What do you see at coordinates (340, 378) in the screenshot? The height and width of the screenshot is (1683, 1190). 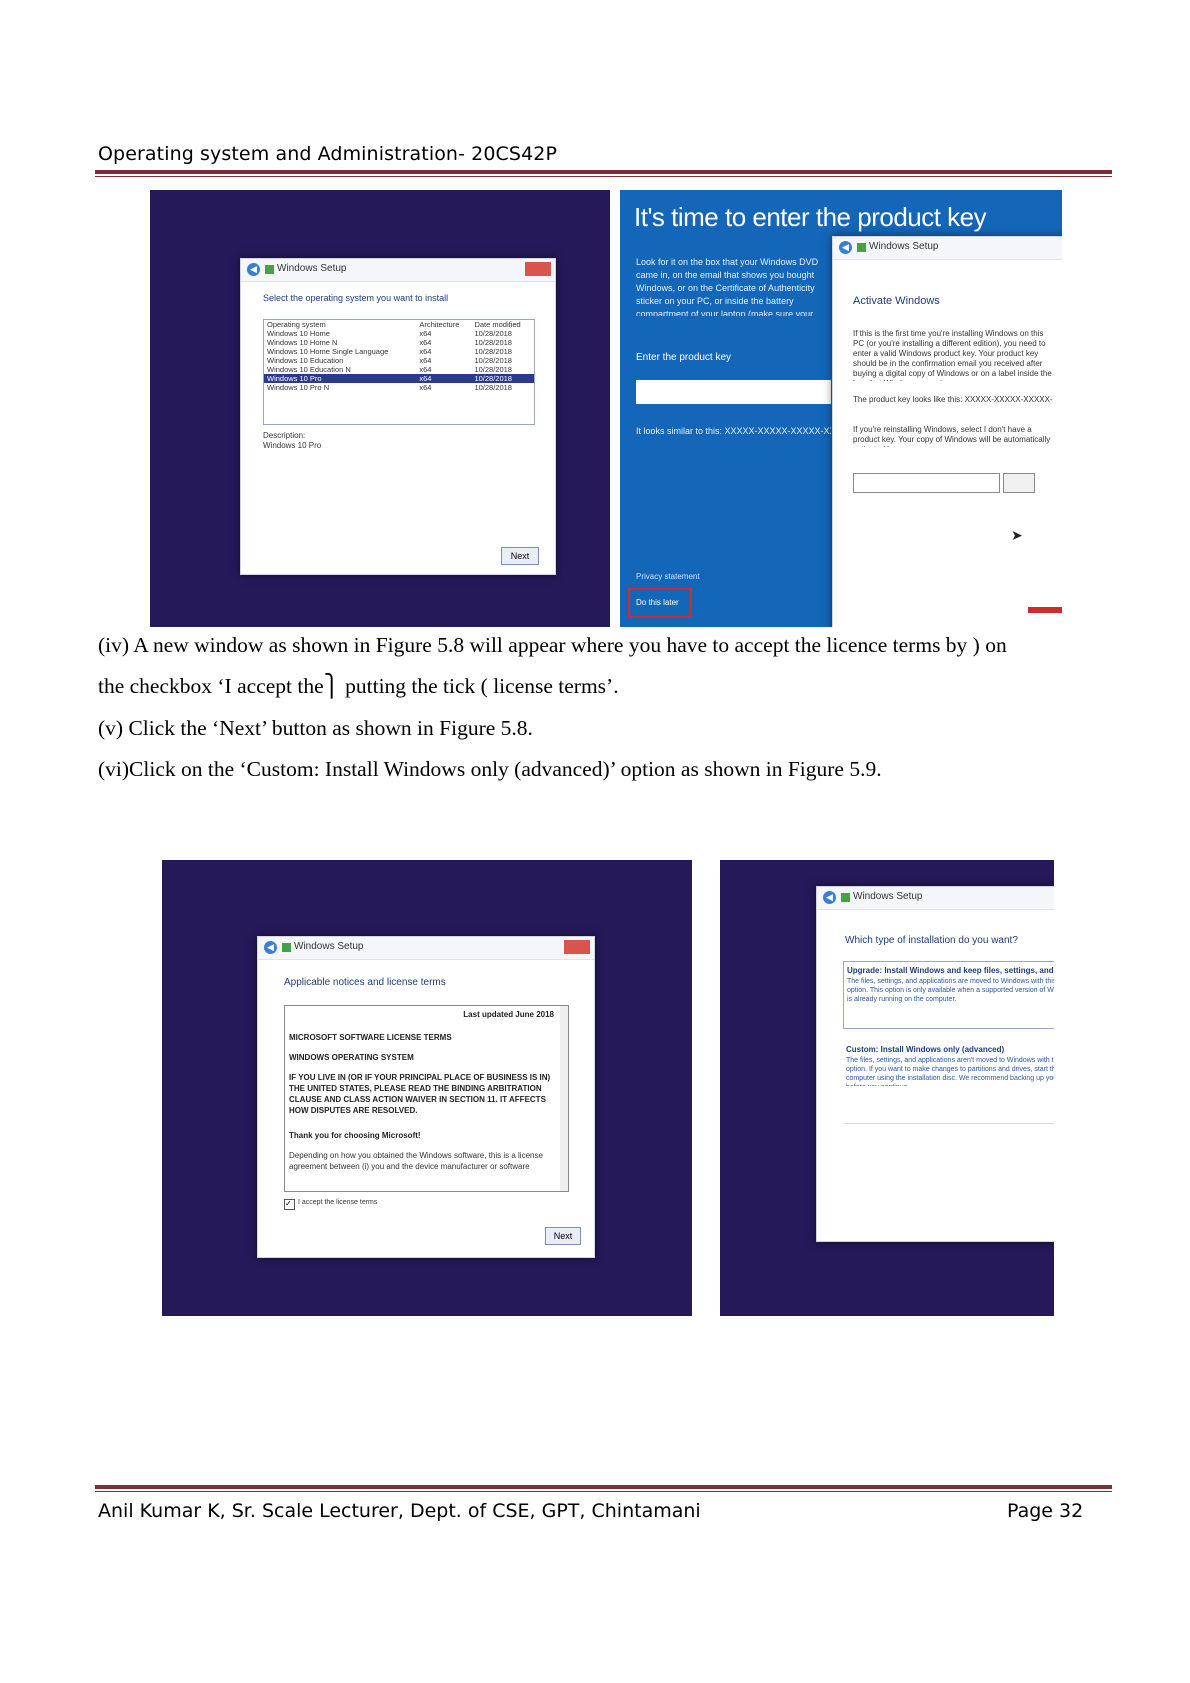 I see `os-cell: Windows 10 Pro` at bounding box center [340, 378].